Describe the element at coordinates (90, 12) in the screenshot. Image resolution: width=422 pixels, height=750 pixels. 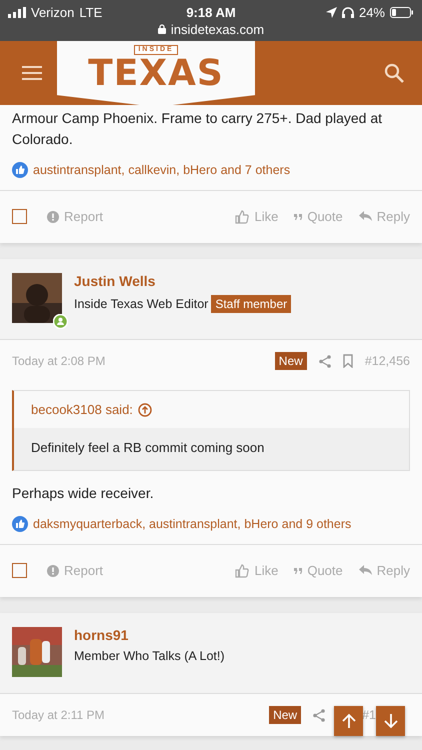
I see `network-type: LTE` at that location.